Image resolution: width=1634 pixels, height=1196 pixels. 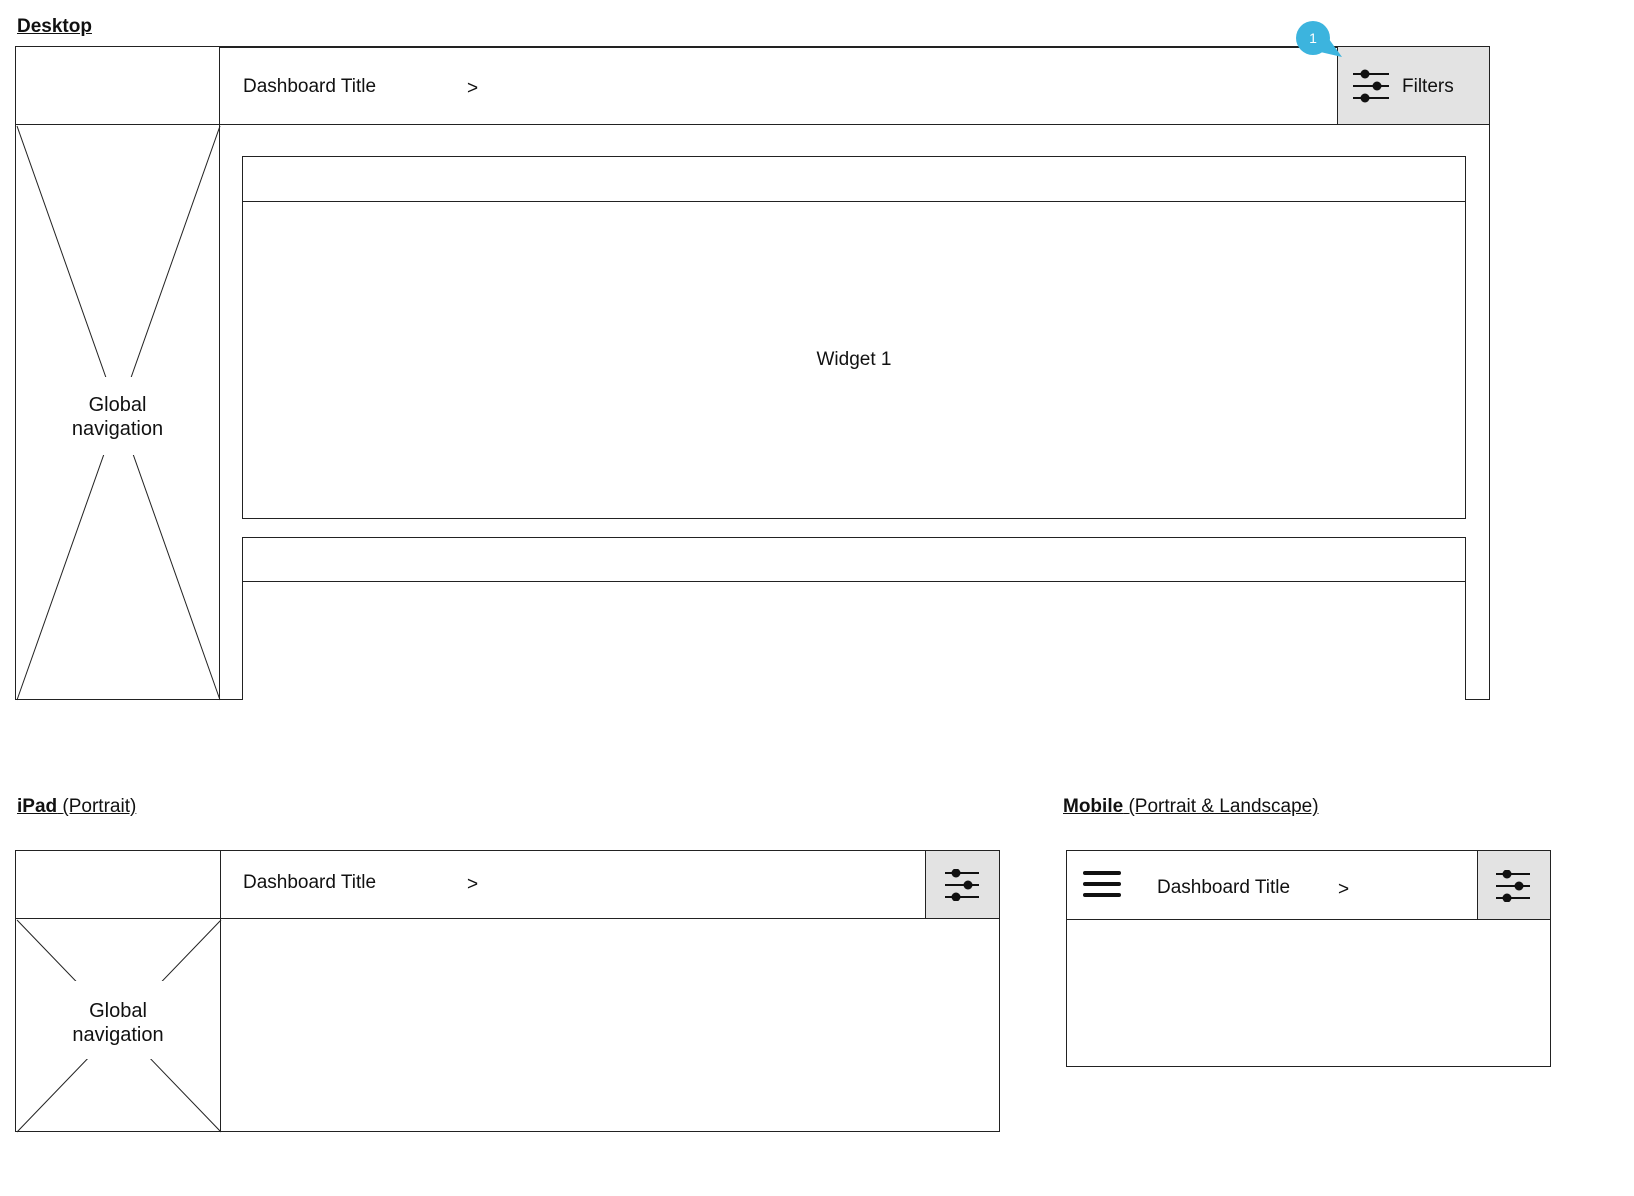 I want to click on mobile-filters-button, so click(x=1514, y=885).